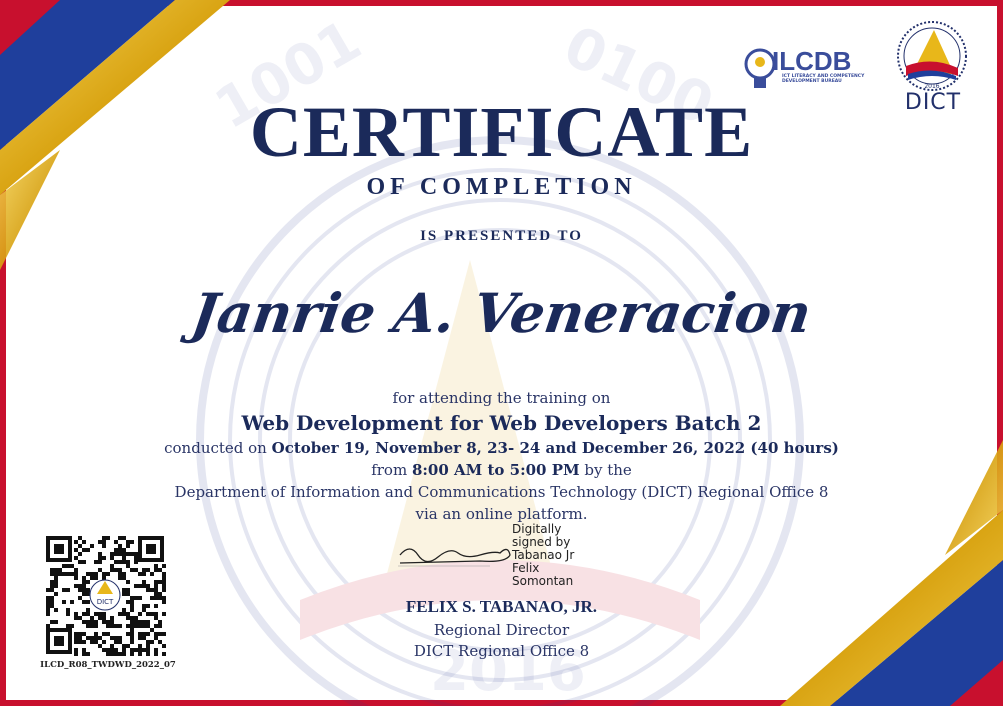 Image resolution: width=1003 pixels, height=706 pixels. I want to click on svg-text: 2016, so click(931, 86).